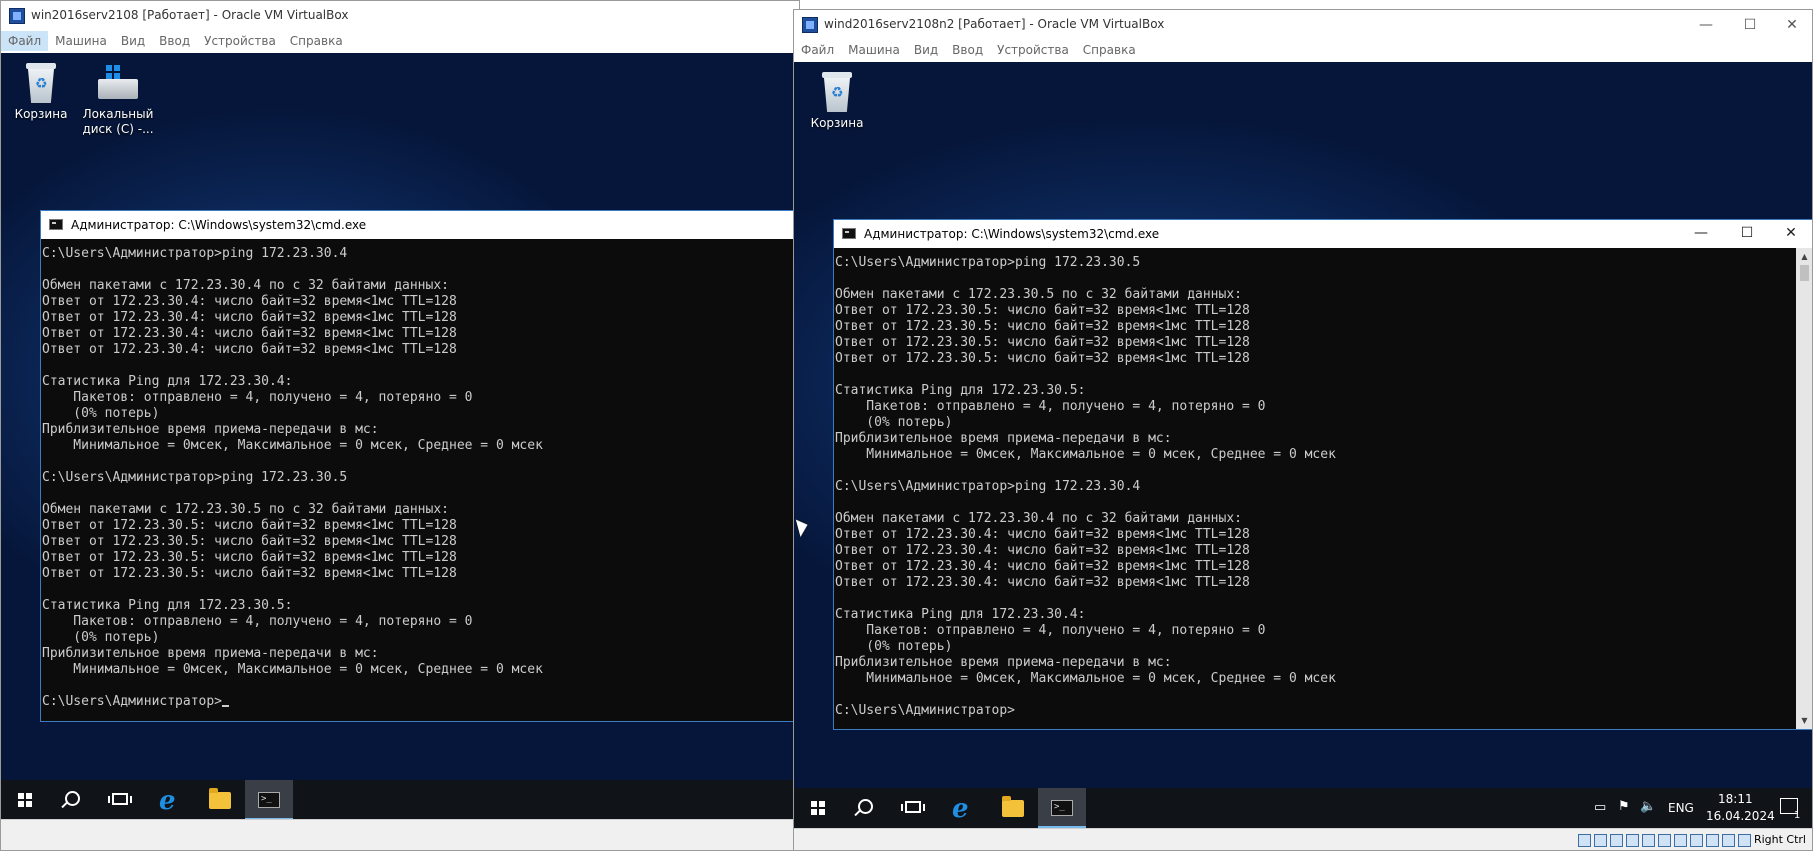 Image resolution: width=1813 pixels, height=851 pixels. I want to click on vm2-taskbar: e ▭ ⚑ 🔈 ENG 18:11 16.04.2024 1, so click(1303, 808).